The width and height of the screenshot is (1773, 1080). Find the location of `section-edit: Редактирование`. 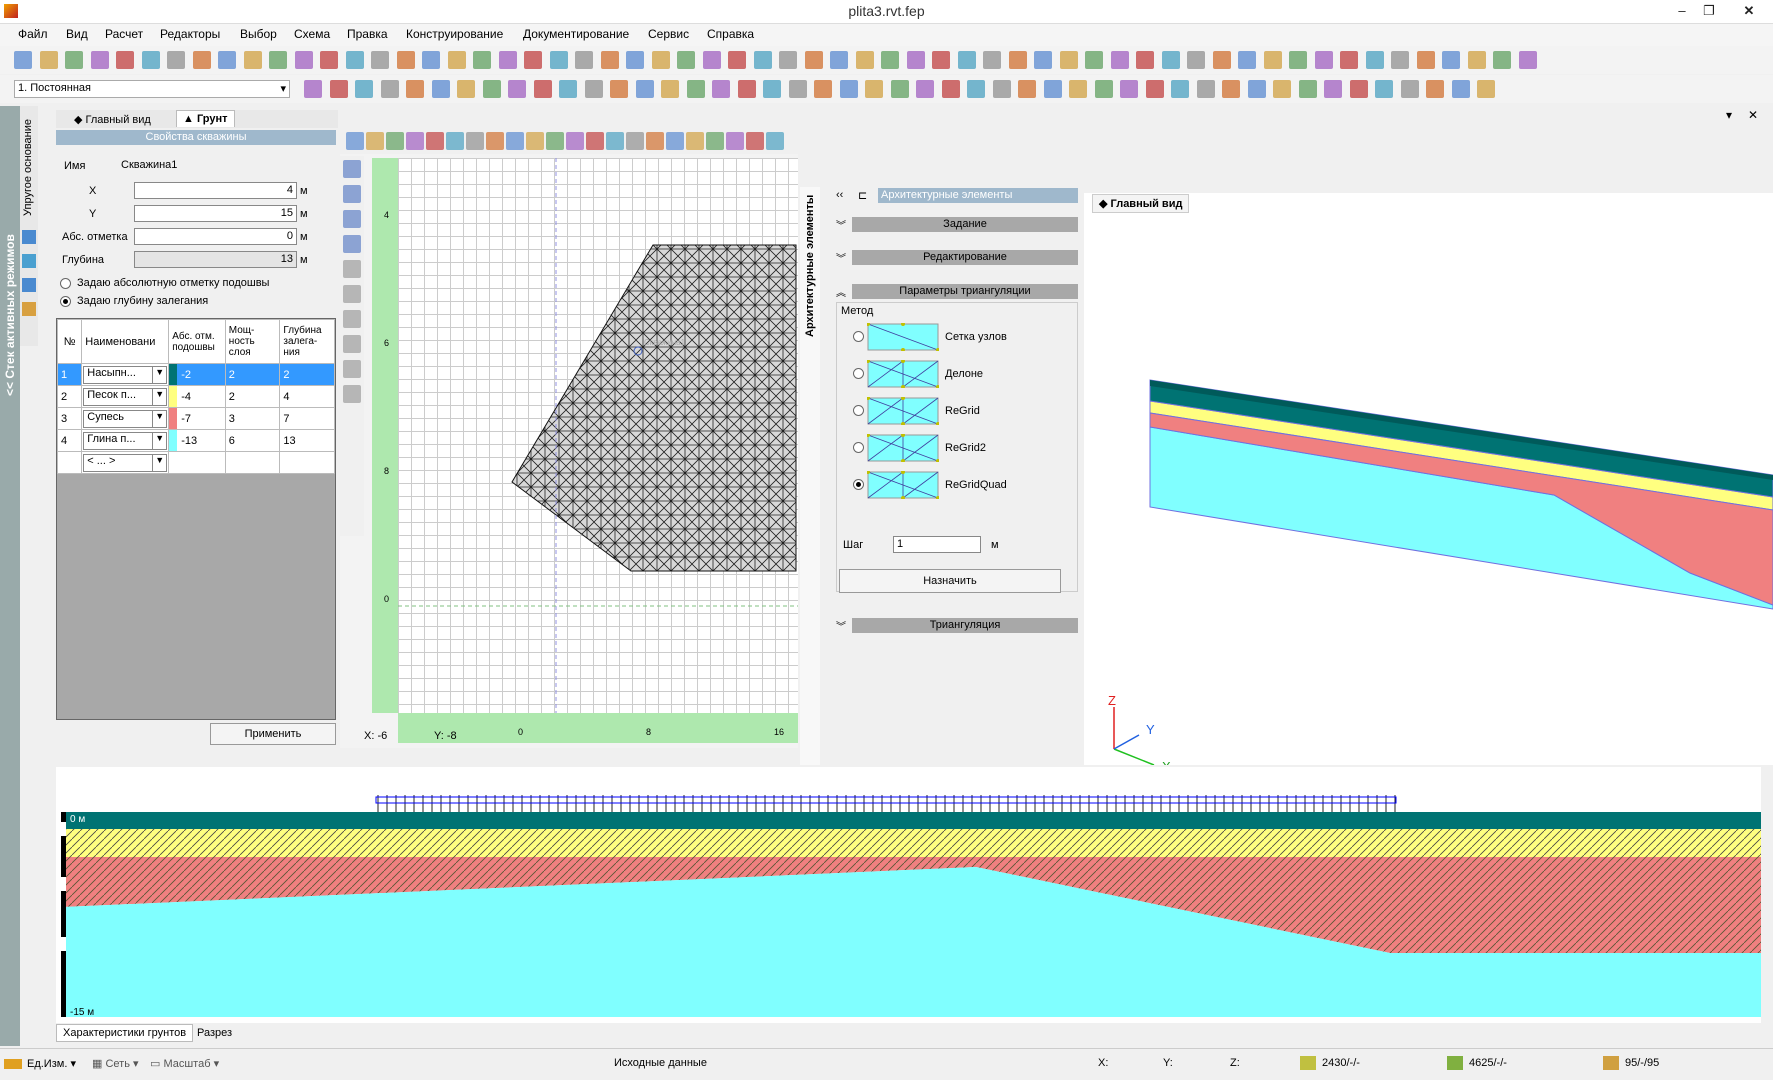

section-edit: Редактирование is located at coordinates (965, 257).